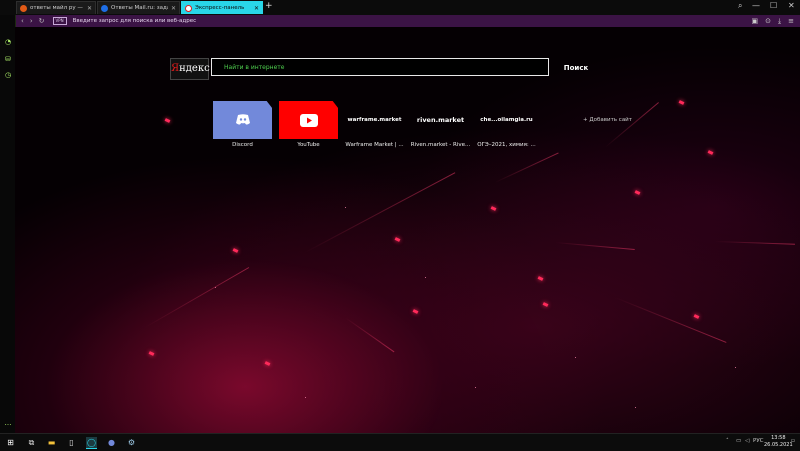 The image size is (800, 451). What do you see at coordinates (269, 6) in the screenshot?
I see `new-tab-button: +` at bounding box center [269, 6].